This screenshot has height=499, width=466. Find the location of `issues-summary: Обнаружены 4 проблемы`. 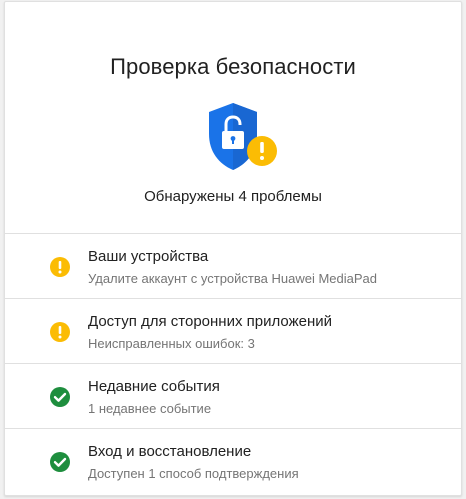

issues-summary: Обнаружены 4 проблемы is located at coordinates (233, 196).